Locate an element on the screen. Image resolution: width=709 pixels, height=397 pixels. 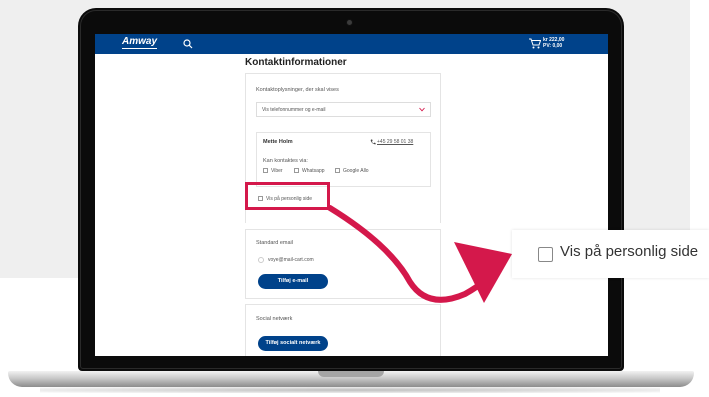
callout-label: Vis på personlig side is located at coordinates (629, 251).